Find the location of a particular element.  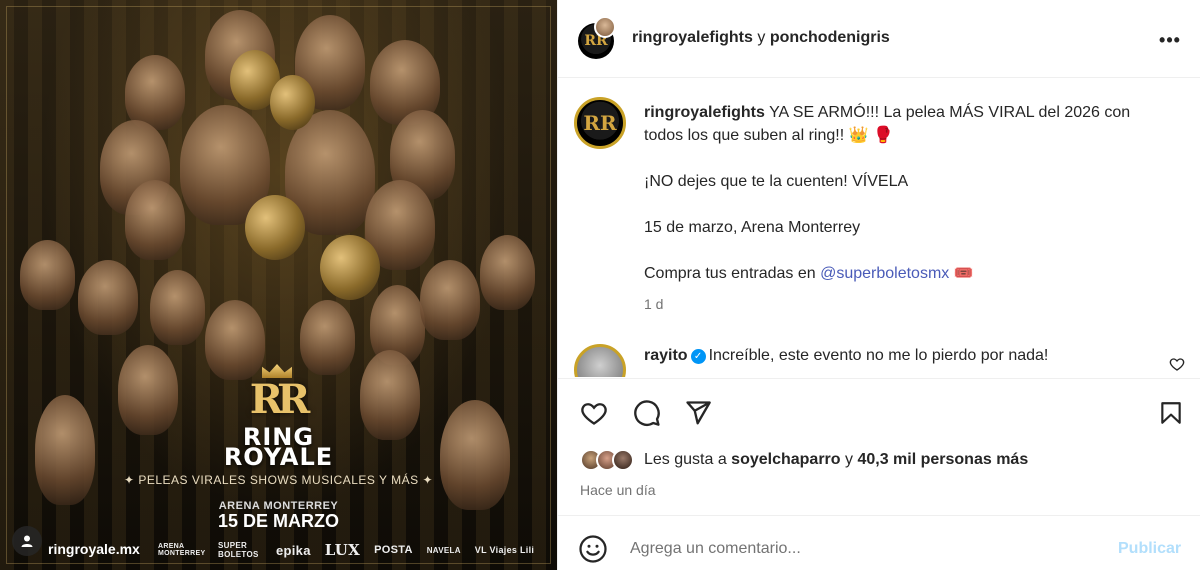

comment-bubble-icon is located at coordinates (647, 413).